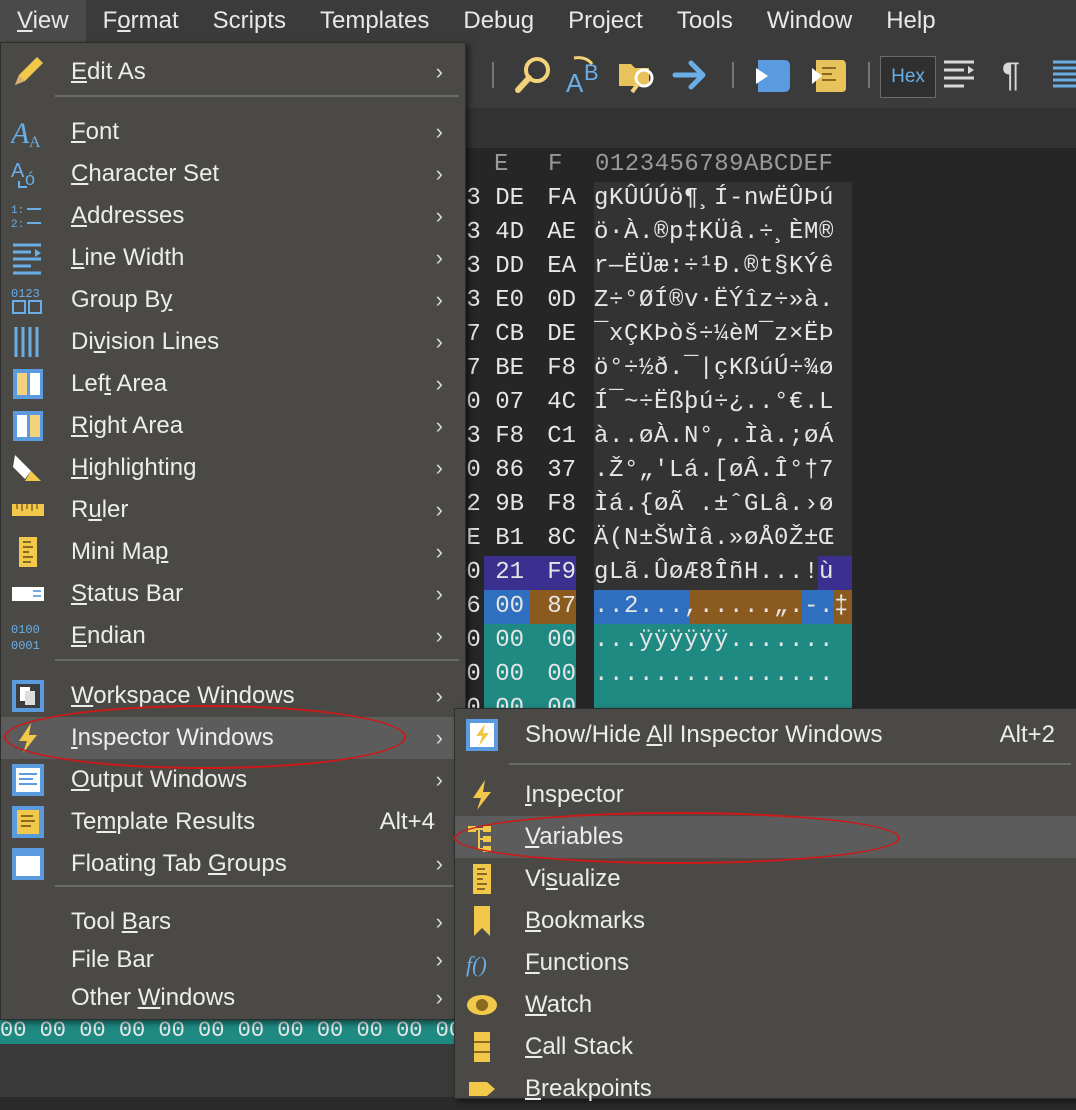  Describe the element at coordinates (233, 426) in the screenshot. I see `view-menu-item-right-area: Right Area ›` at that location.